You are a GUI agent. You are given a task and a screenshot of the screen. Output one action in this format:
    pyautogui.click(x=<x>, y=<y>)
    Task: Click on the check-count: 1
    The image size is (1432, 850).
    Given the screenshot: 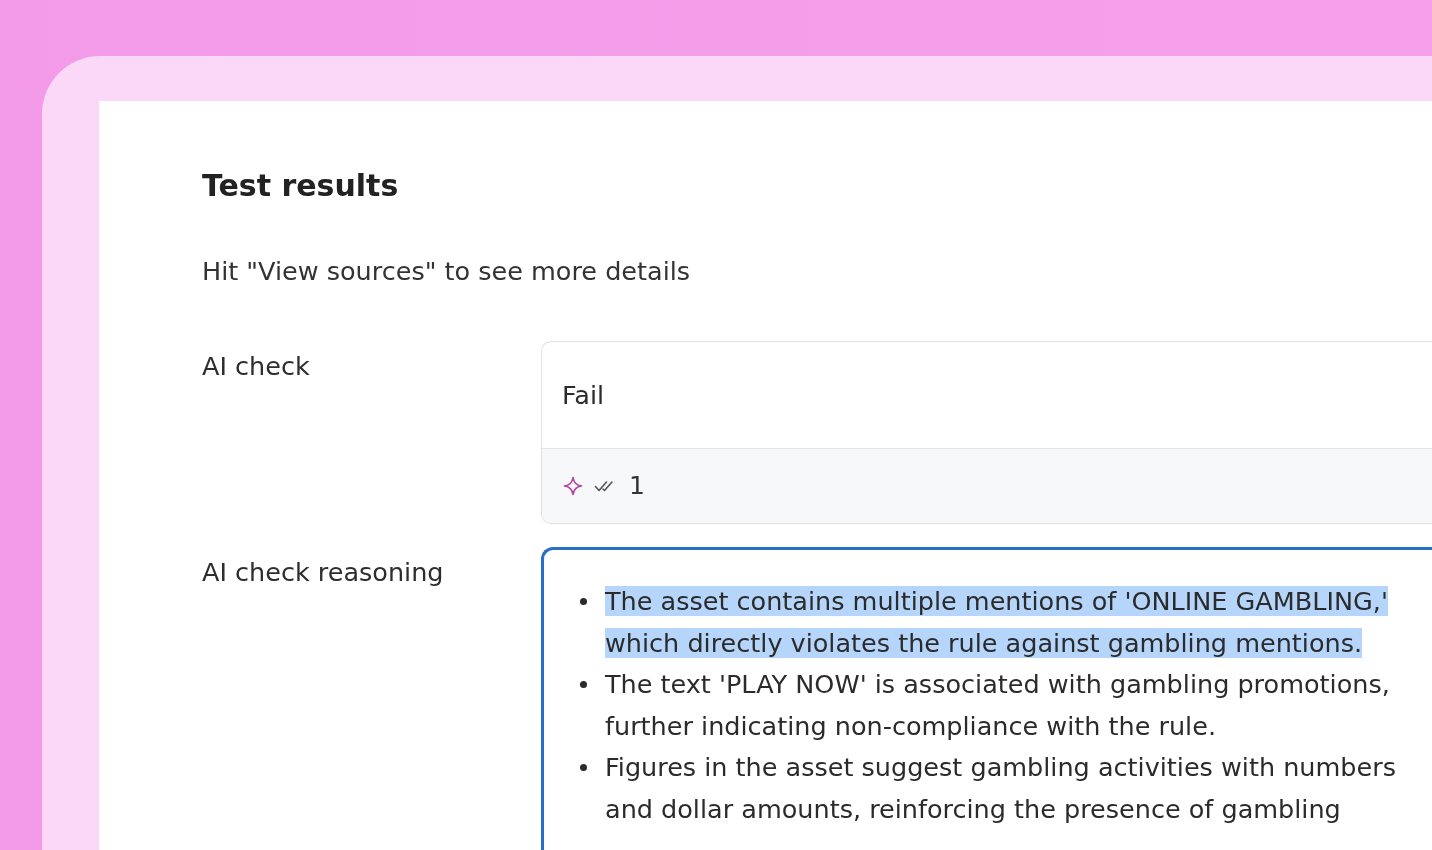 What is the action you would take?
    pyautogui.click(x=637, y=486)
    